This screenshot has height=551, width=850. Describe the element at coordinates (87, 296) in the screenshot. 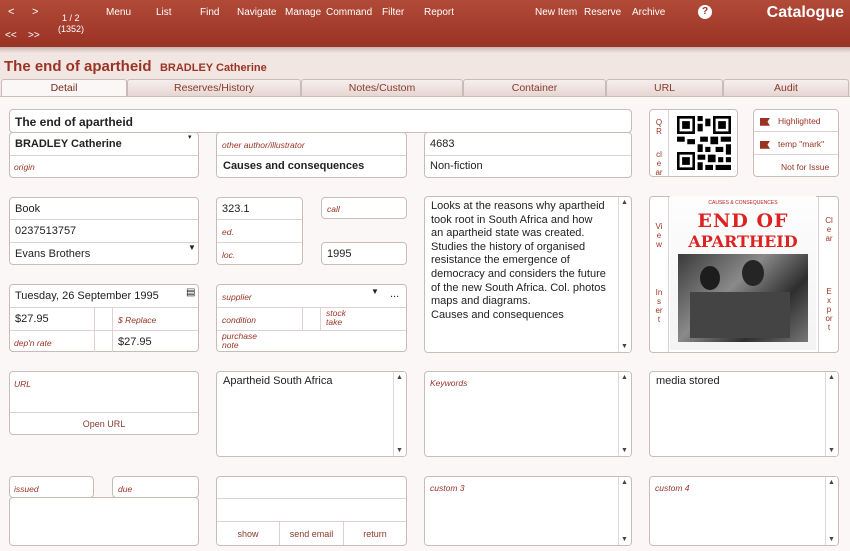

I see `date-acquired-field: Tuesday, 26 September 1995` at that location.